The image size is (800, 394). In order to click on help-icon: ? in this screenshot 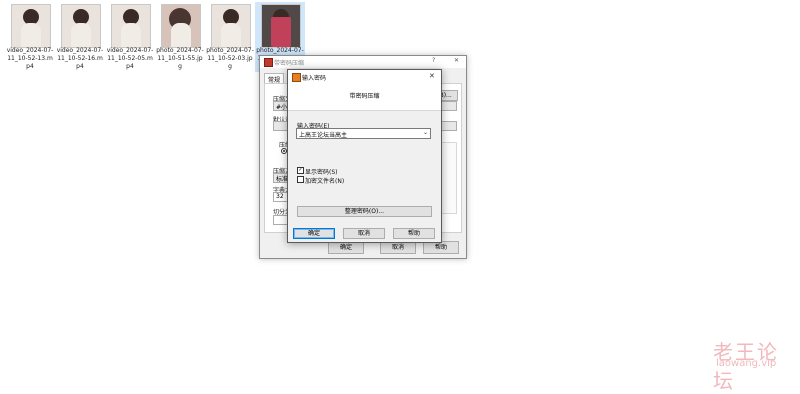, I will do `click(433, 60)`.